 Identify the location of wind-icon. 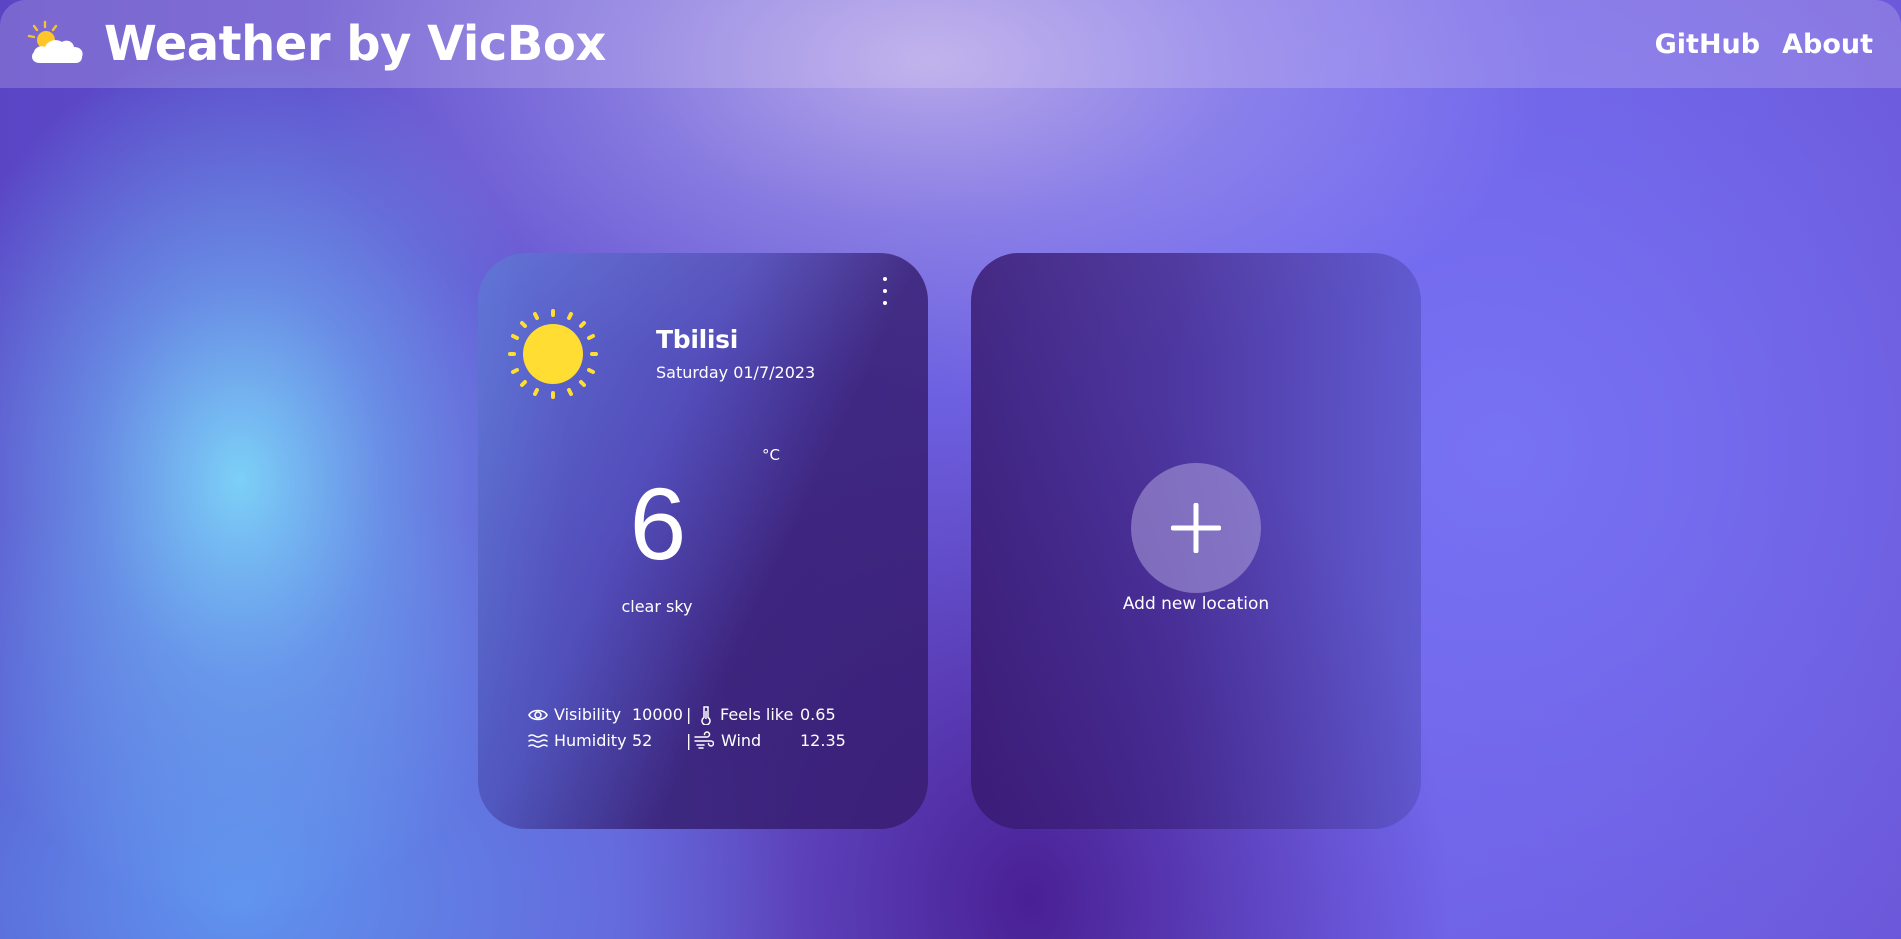
(704, 740).